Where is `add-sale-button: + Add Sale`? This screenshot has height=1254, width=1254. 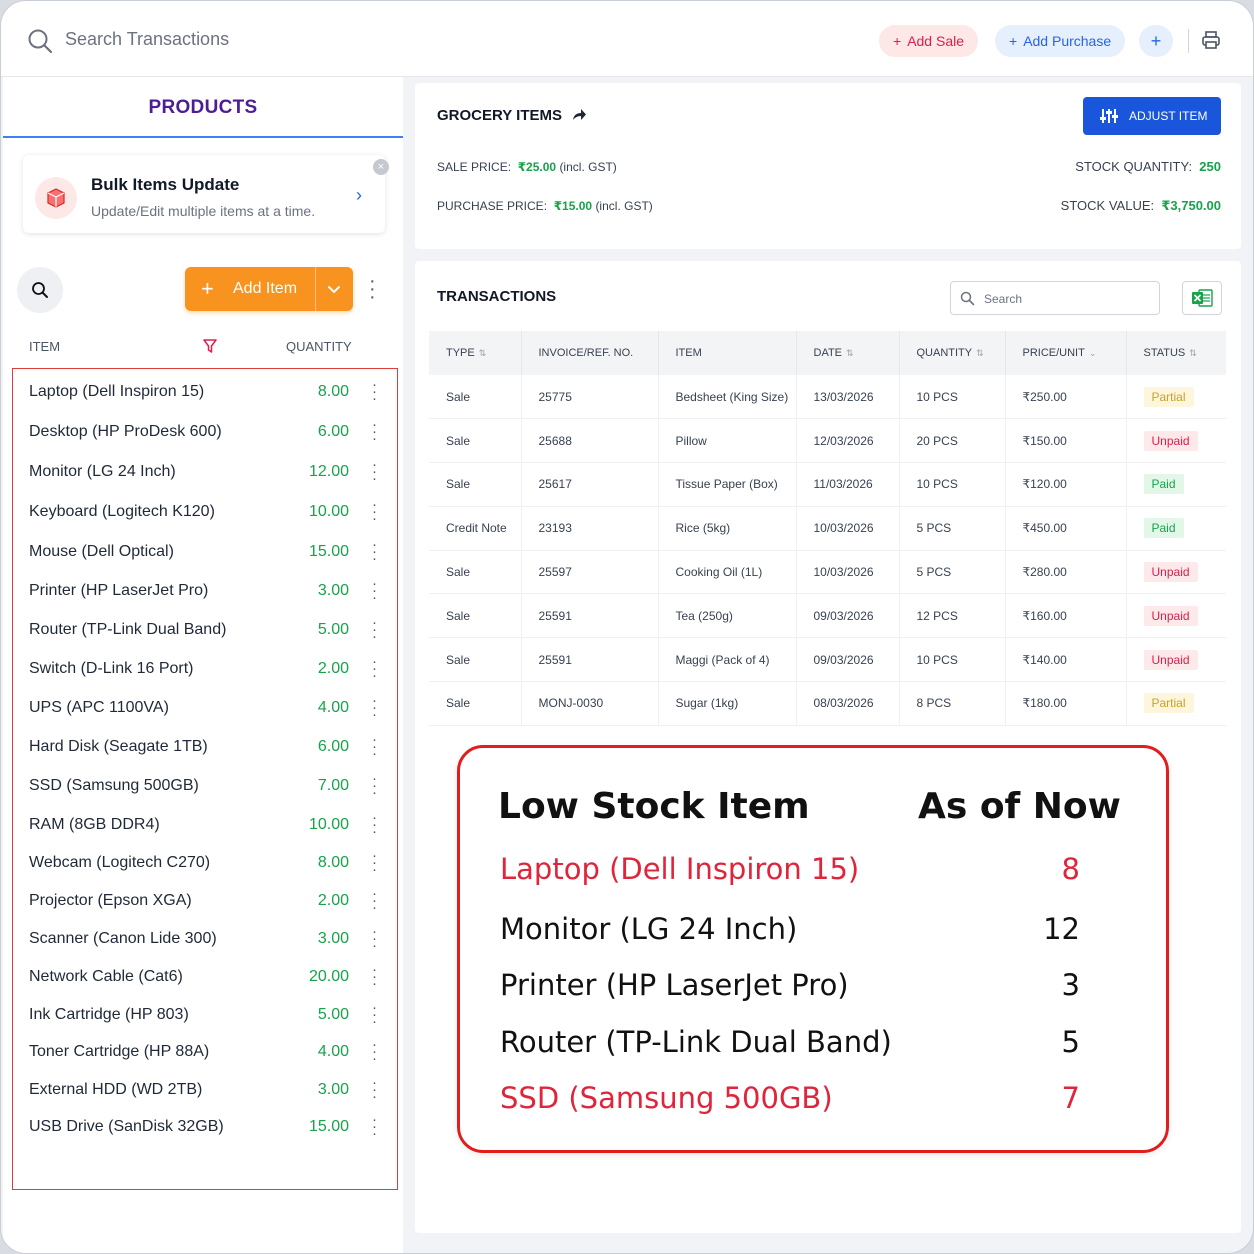 add-sale-button: + Add Sale is located at coordinates (929, 41).